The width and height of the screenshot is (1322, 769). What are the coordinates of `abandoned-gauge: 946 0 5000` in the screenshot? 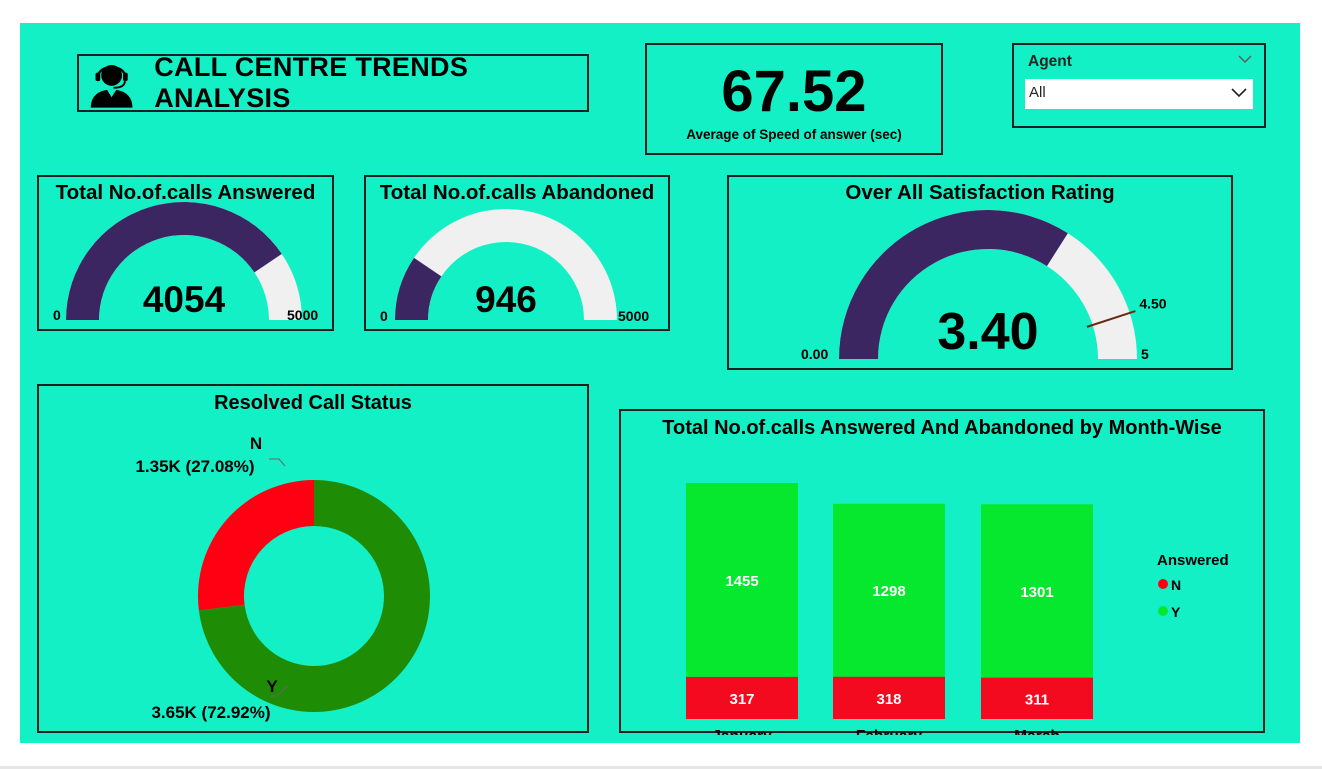 It's located at (514, 266).